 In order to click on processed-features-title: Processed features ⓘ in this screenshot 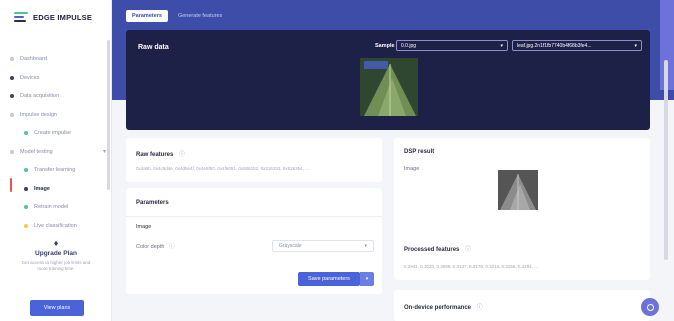, I will do `click(437, 248)`.